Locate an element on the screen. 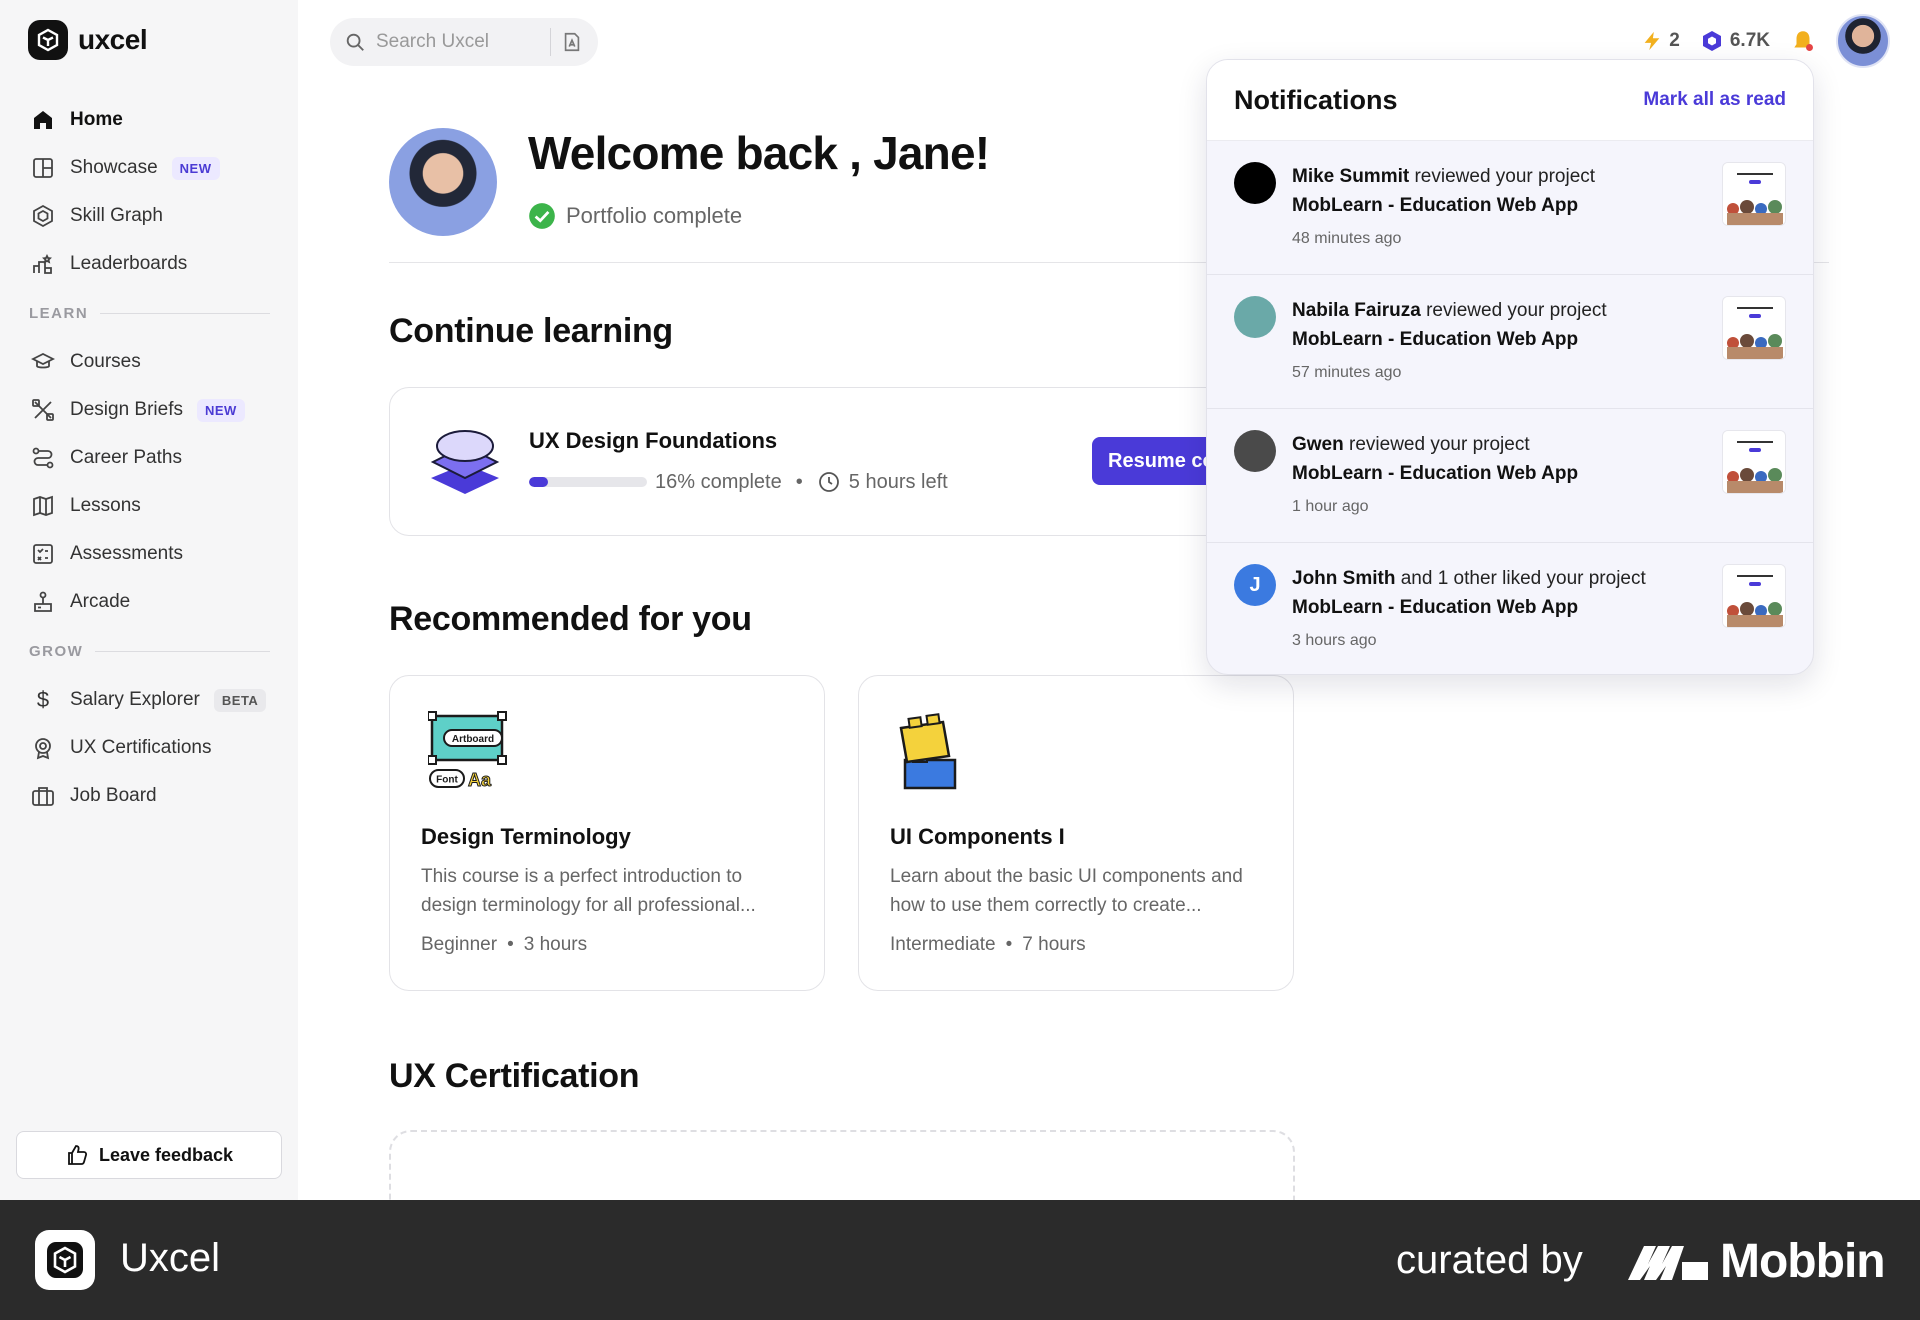  sidebar-item-design-briefs: Design Briefs NEW is located at coordinates (149, 410).